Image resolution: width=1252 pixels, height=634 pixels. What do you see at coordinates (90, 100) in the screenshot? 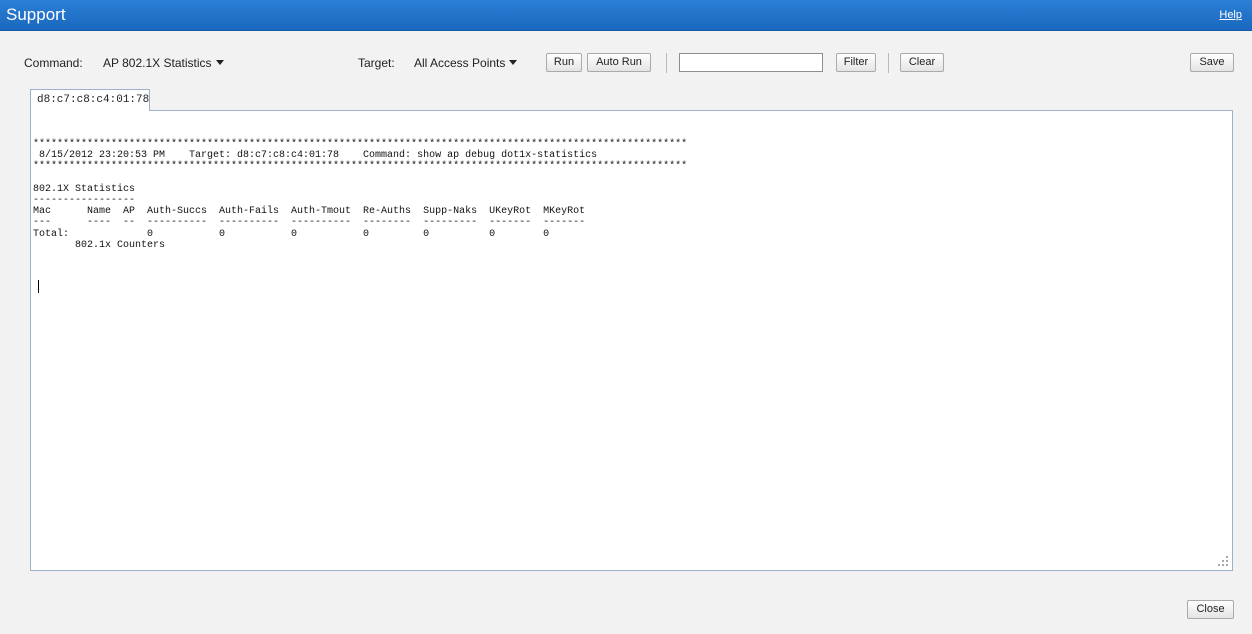
I see `tab-target: d8:c7:c8:c4:01:78` at bounding box center [90, 100].